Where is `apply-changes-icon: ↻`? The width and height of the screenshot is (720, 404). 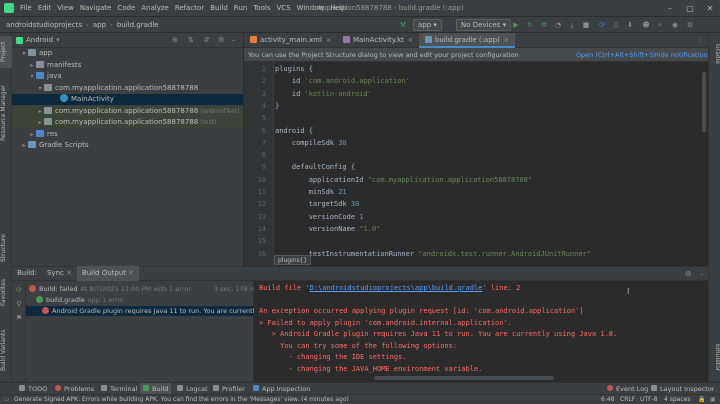 apply-changes-icon: ↻ is located at coordinates (530, 25).